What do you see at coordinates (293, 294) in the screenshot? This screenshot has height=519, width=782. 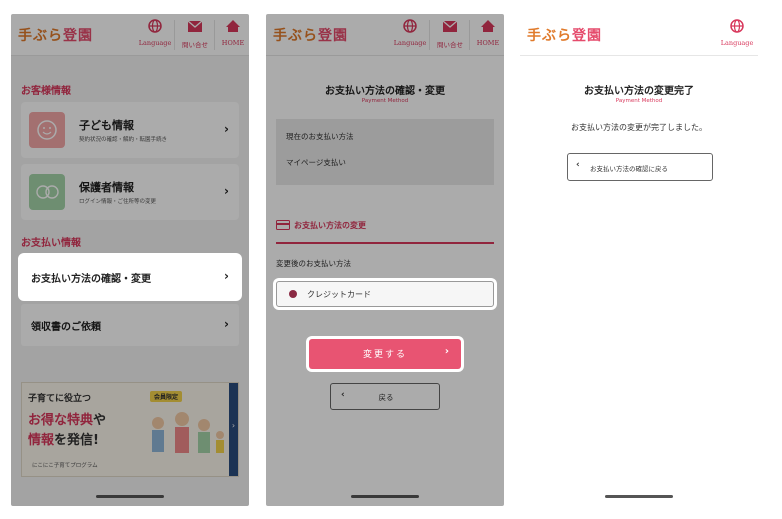 I see `radio-selected-icon` at bounding box center [293, 294].